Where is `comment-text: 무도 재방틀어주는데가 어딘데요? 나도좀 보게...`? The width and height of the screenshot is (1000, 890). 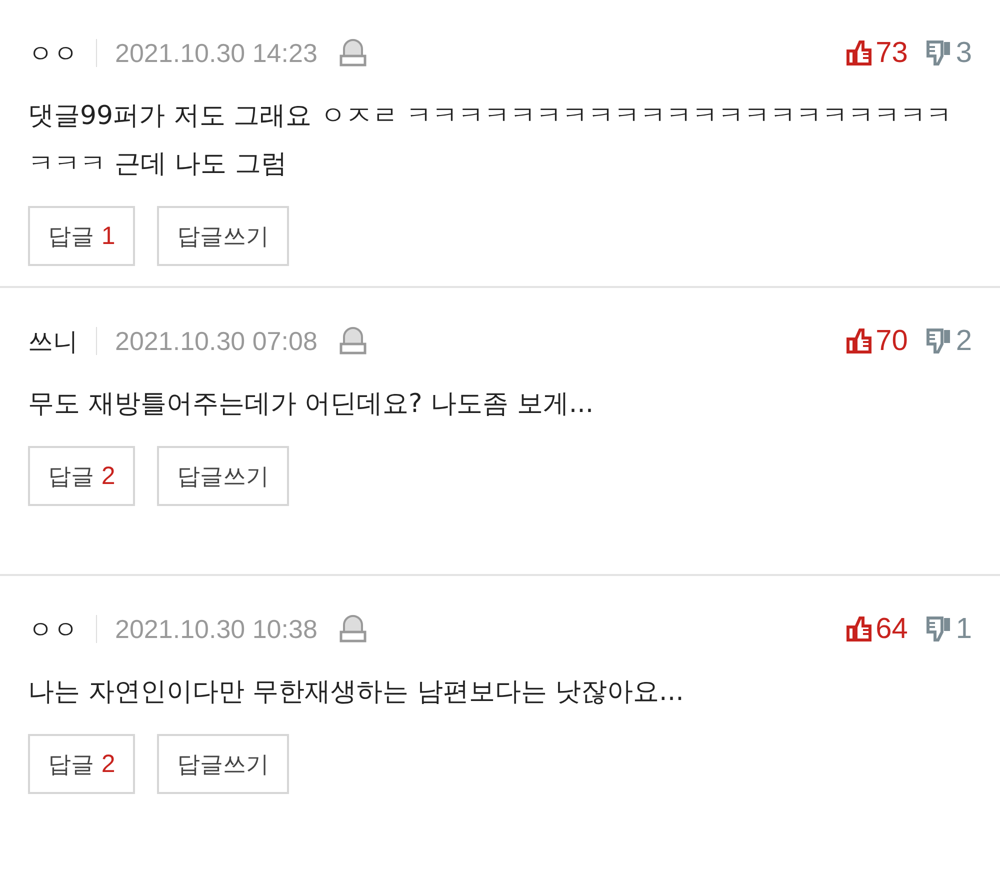
comment-text: 무도 재방틀어주는데가 어딘데요? 나도좀 보게... is located at coordinates (311, 404).